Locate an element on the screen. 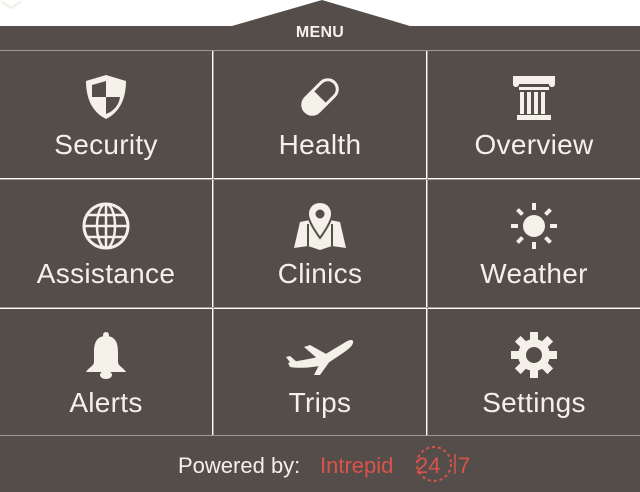  brand-7: 7 is located at coordinates (464, 465).